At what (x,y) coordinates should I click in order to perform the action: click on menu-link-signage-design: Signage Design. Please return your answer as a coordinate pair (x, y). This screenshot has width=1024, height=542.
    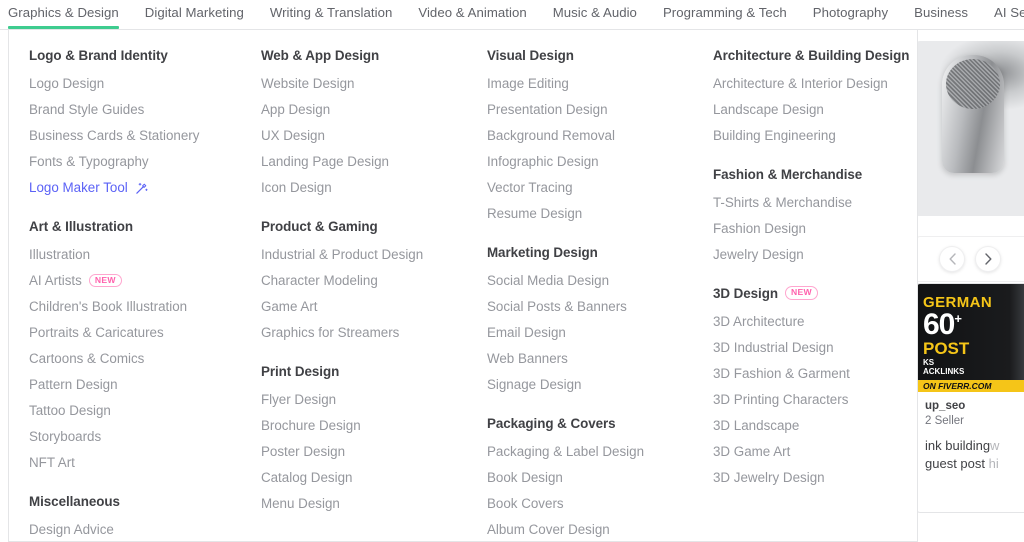
    Looking at the image, I should click on (591, 385).